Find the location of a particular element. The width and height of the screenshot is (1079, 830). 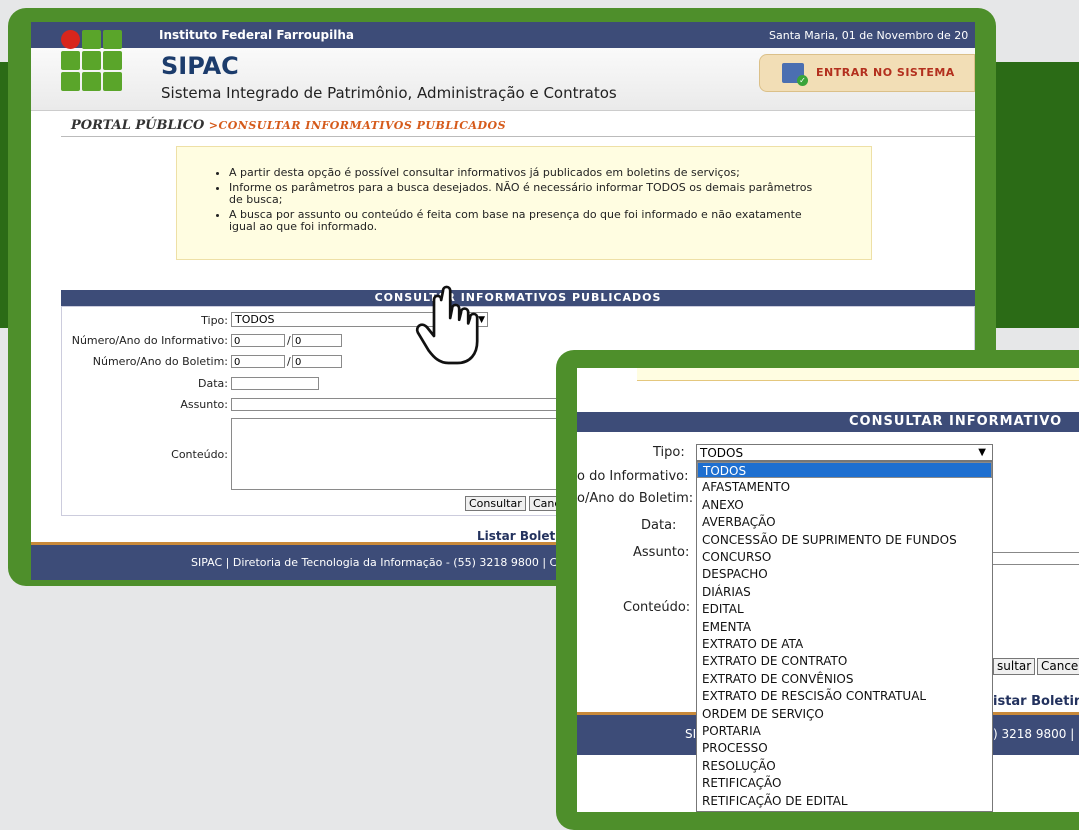

ano-boletim-input: 0 is located at coordinates (317, 361).